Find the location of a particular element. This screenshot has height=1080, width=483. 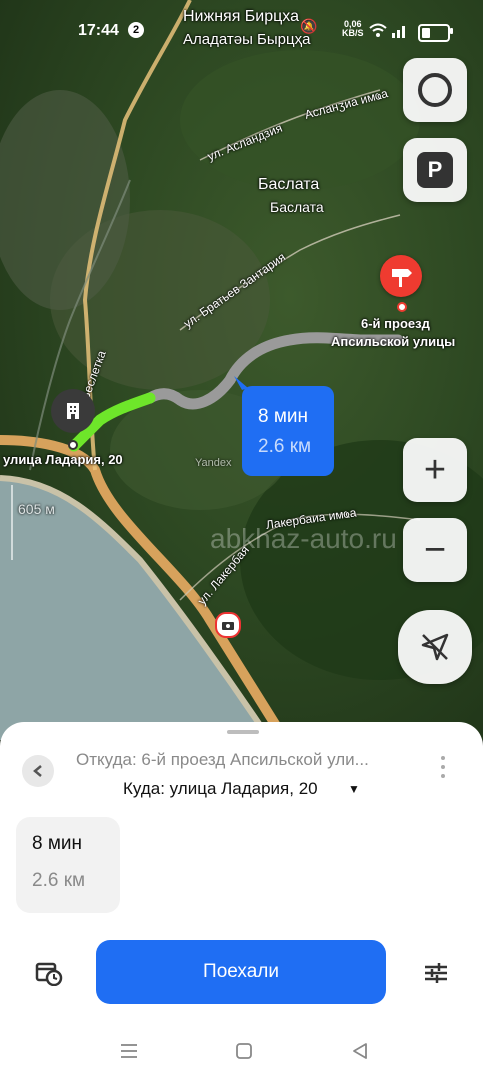

plus-icon: + is located at coordinates (435, 470).